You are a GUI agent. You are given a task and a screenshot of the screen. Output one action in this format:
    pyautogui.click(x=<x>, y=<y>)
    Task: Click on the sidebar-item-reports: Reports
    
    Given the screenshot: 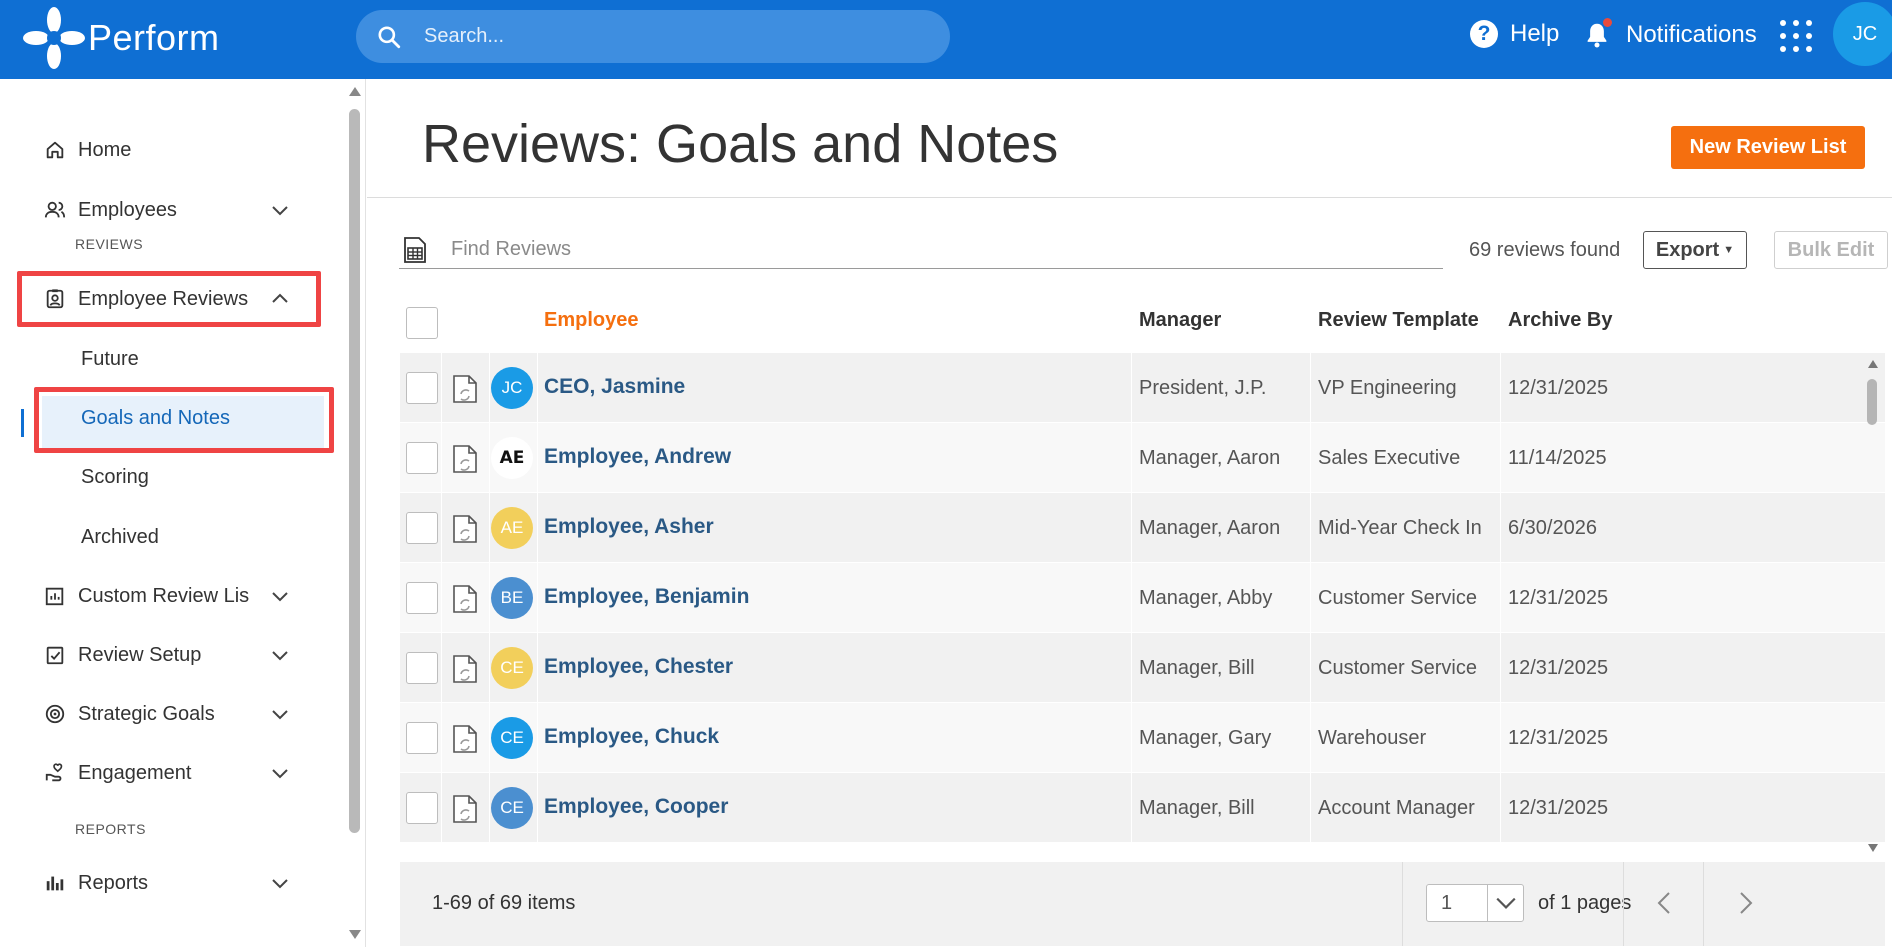 What is the action you would take?
    pyautogui.click(x=96, y=883)
    